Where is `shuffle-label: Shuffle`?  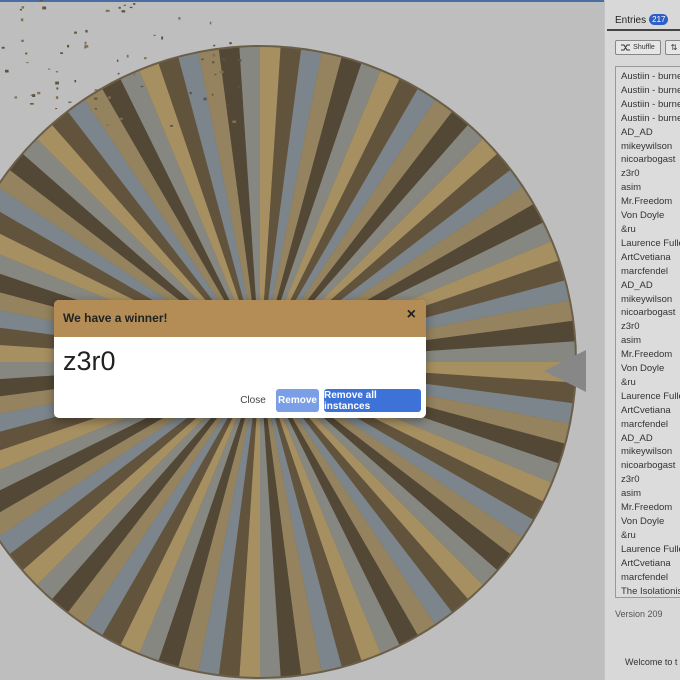
shuffle-label: Shuffle is located at coordinates (644, 47).